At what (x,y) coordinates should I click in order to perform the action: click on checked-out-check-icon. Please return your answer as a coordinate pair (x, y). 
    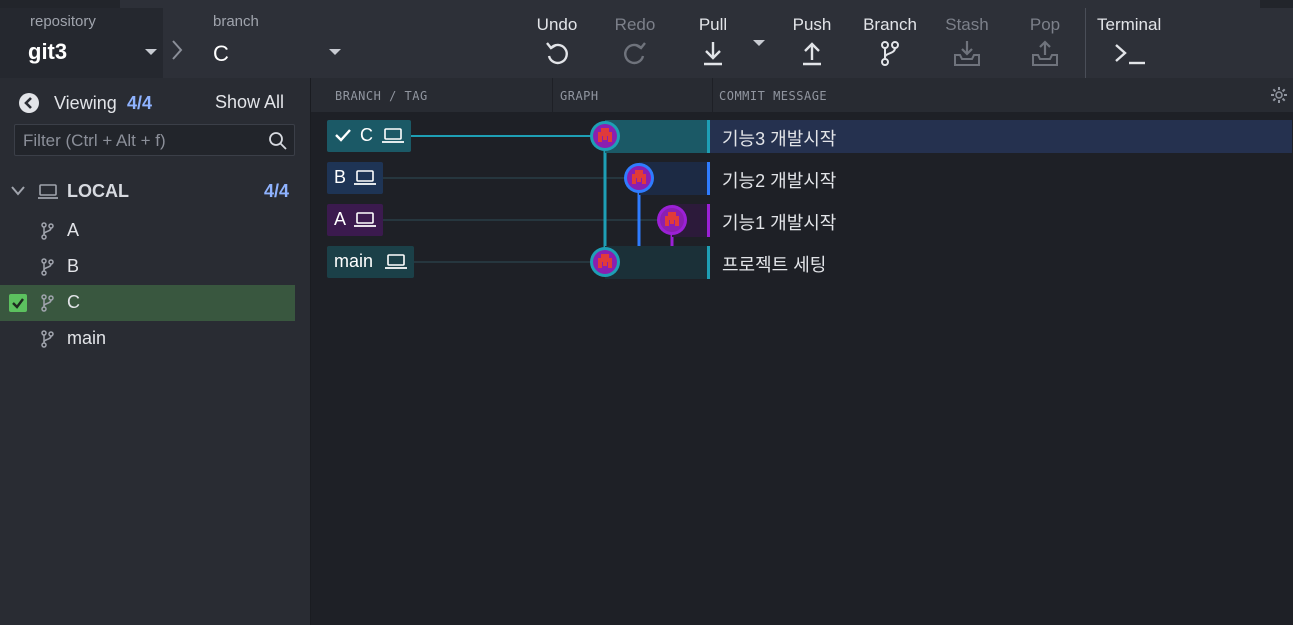
    Looking at the image, I should click on (18, 303).